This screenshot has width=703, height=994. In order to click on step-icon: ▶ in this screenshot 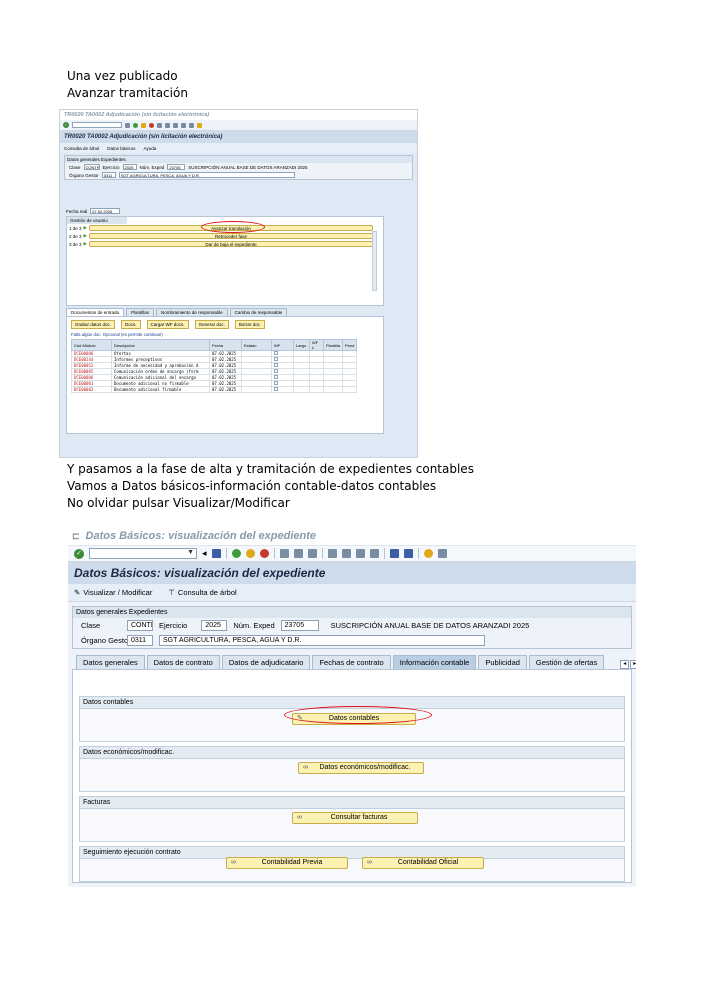, I will do `click(85, 235)`.